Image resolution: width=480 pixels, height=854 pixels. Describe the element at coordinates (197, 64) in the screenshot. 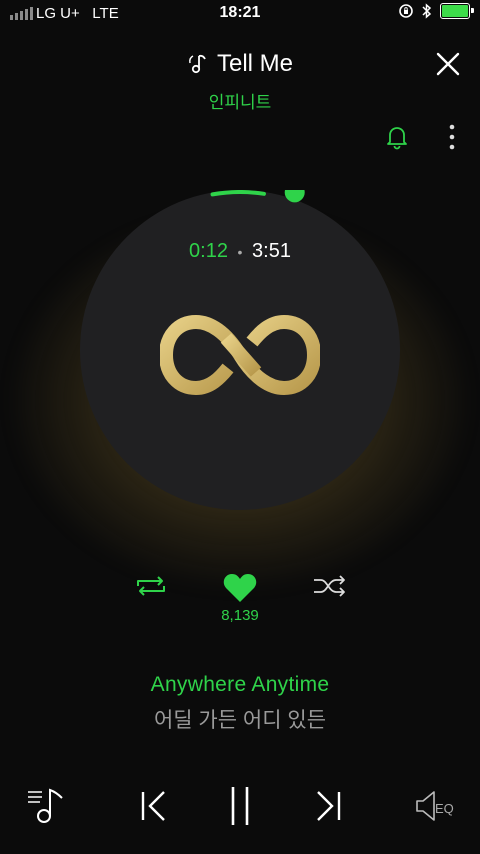

I see `music-note-icon` at that location.